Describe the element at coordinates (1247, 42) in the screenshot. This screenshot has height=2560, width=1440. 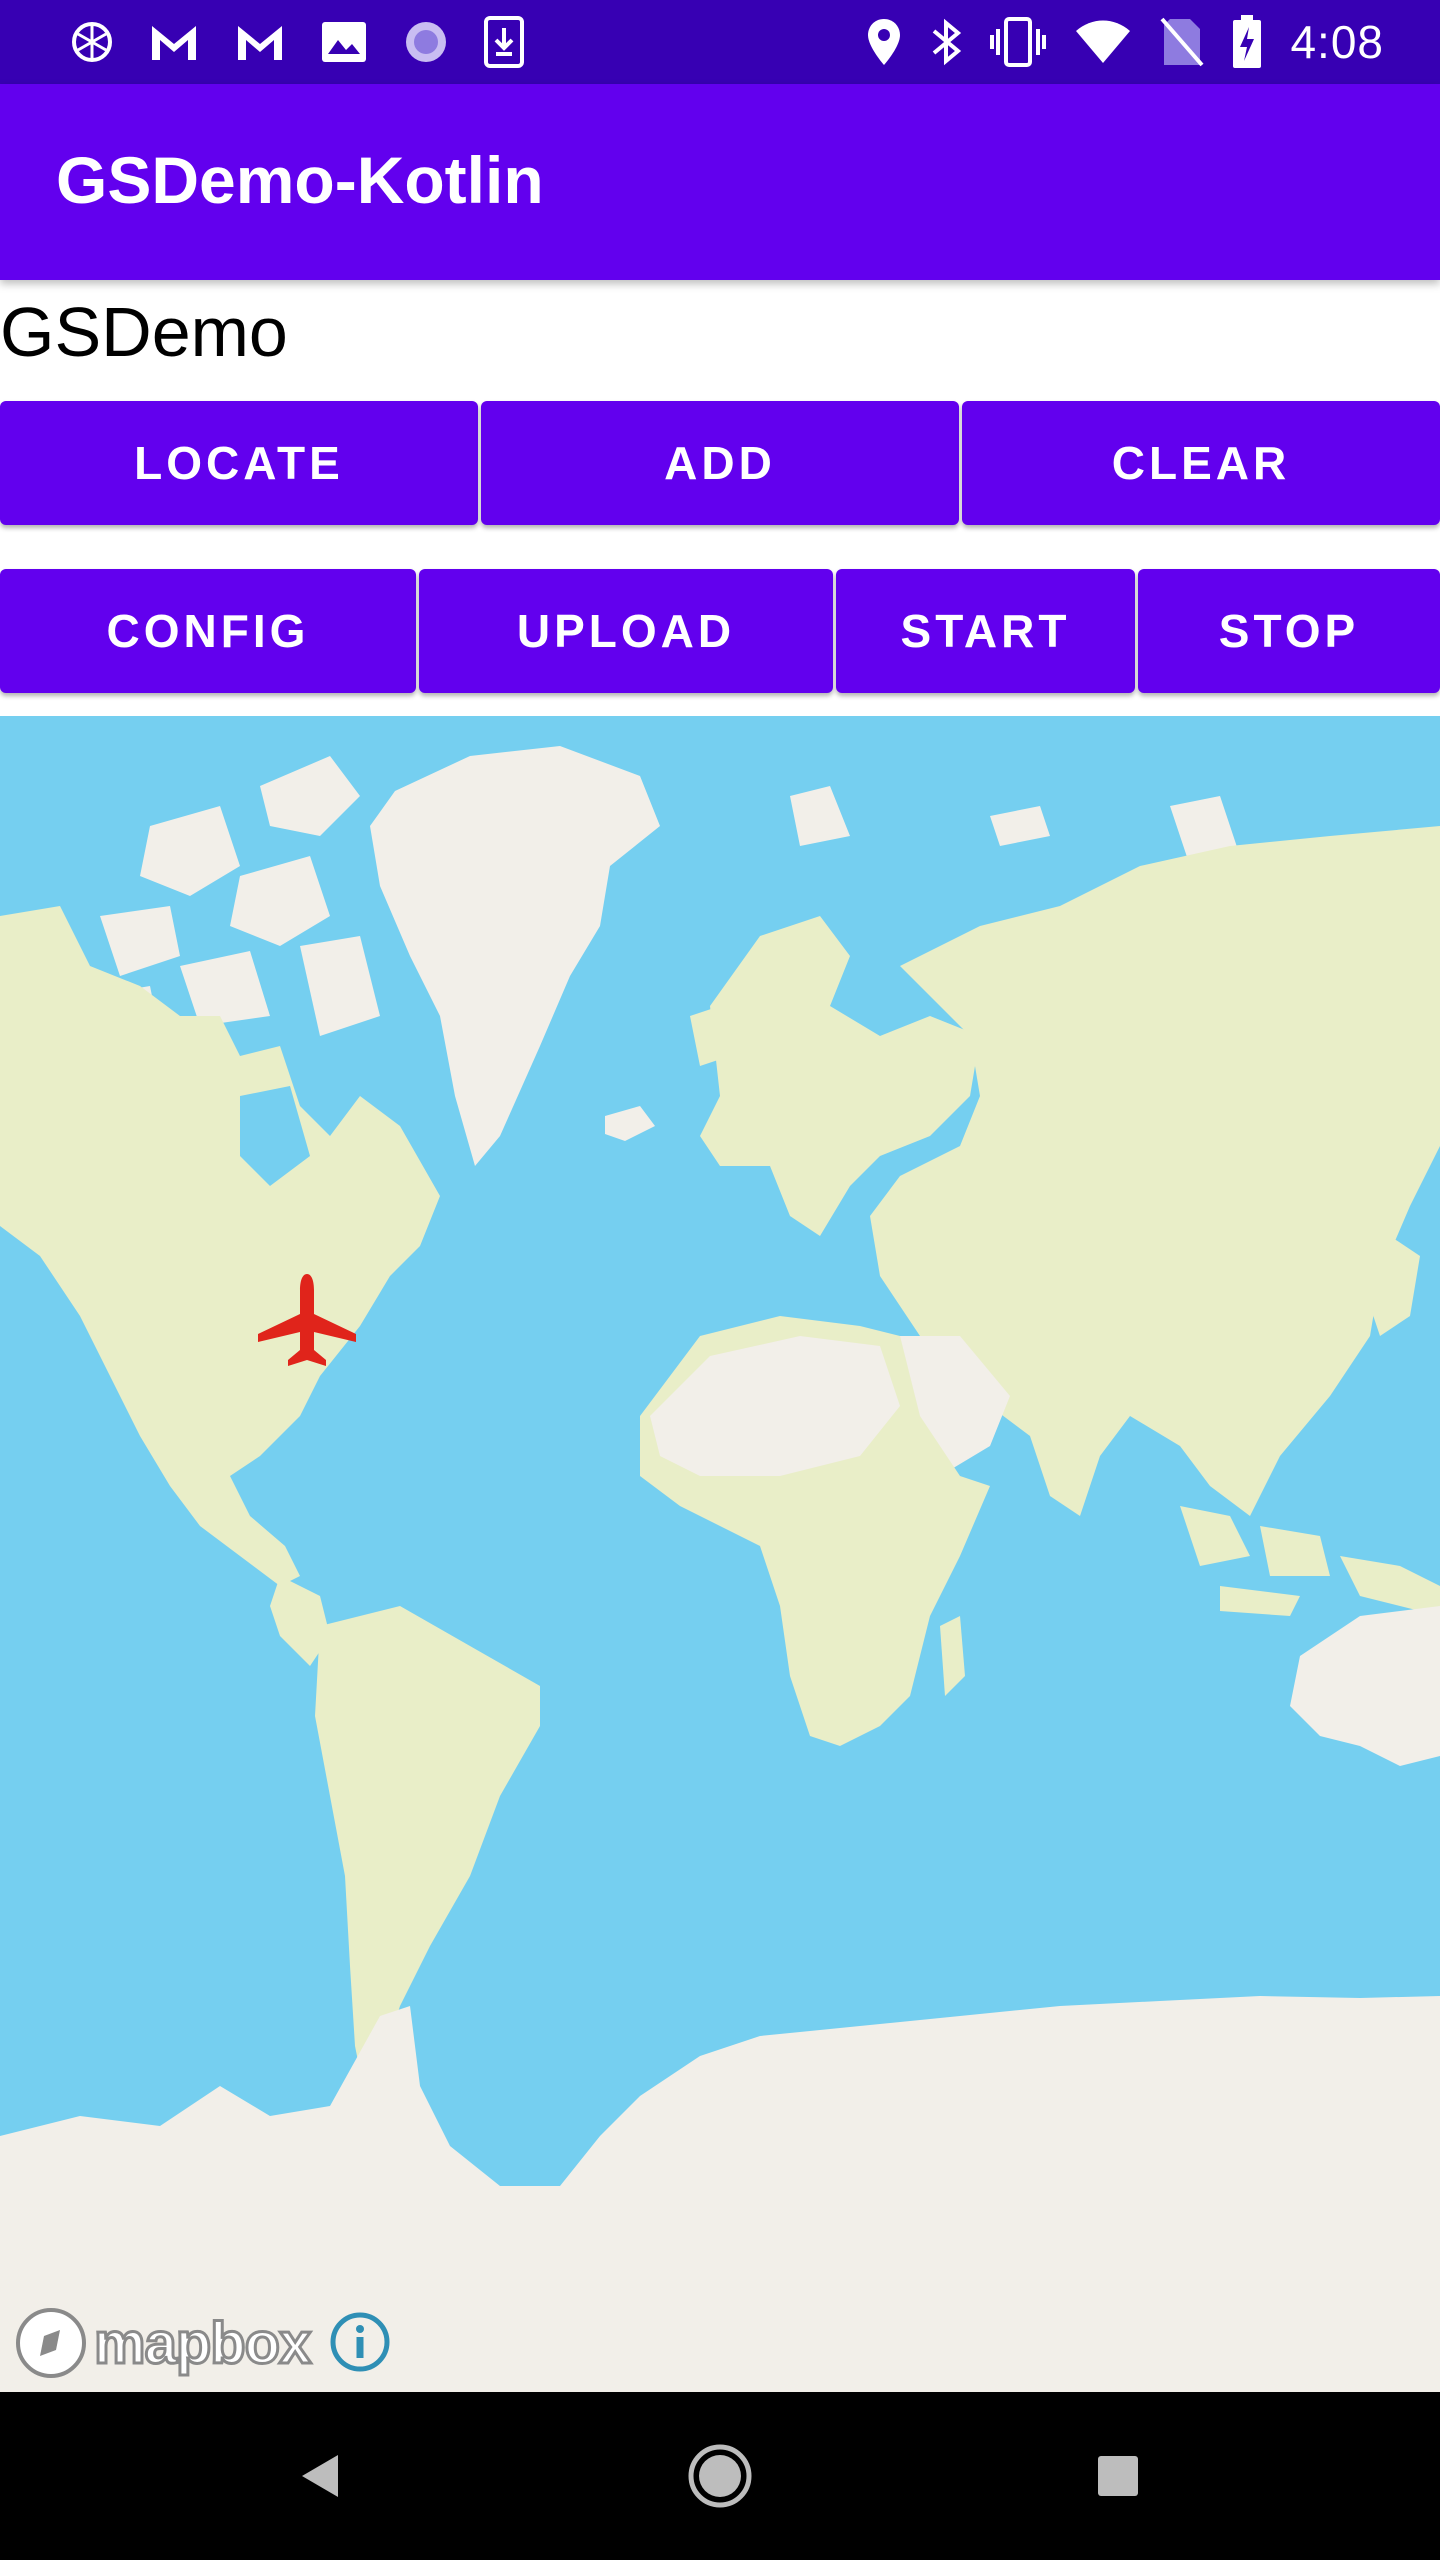
I see `battery-charging-icon` at that location.